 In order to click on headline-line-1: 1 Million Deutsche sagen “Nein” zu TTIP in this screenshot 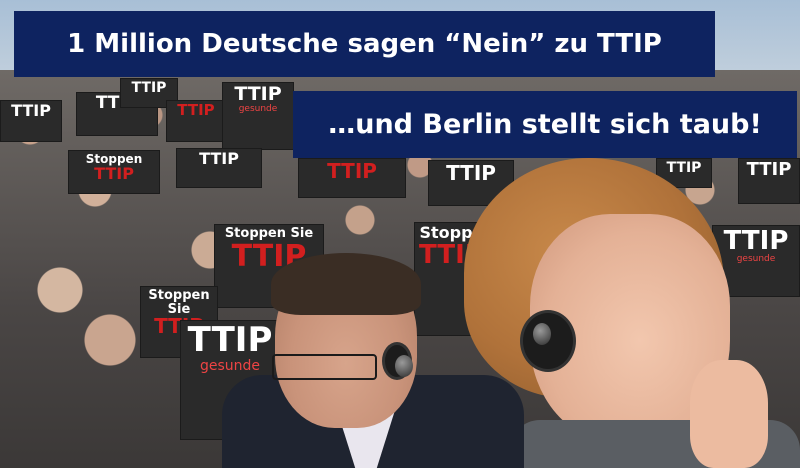, I will do `click(364, 44)`.